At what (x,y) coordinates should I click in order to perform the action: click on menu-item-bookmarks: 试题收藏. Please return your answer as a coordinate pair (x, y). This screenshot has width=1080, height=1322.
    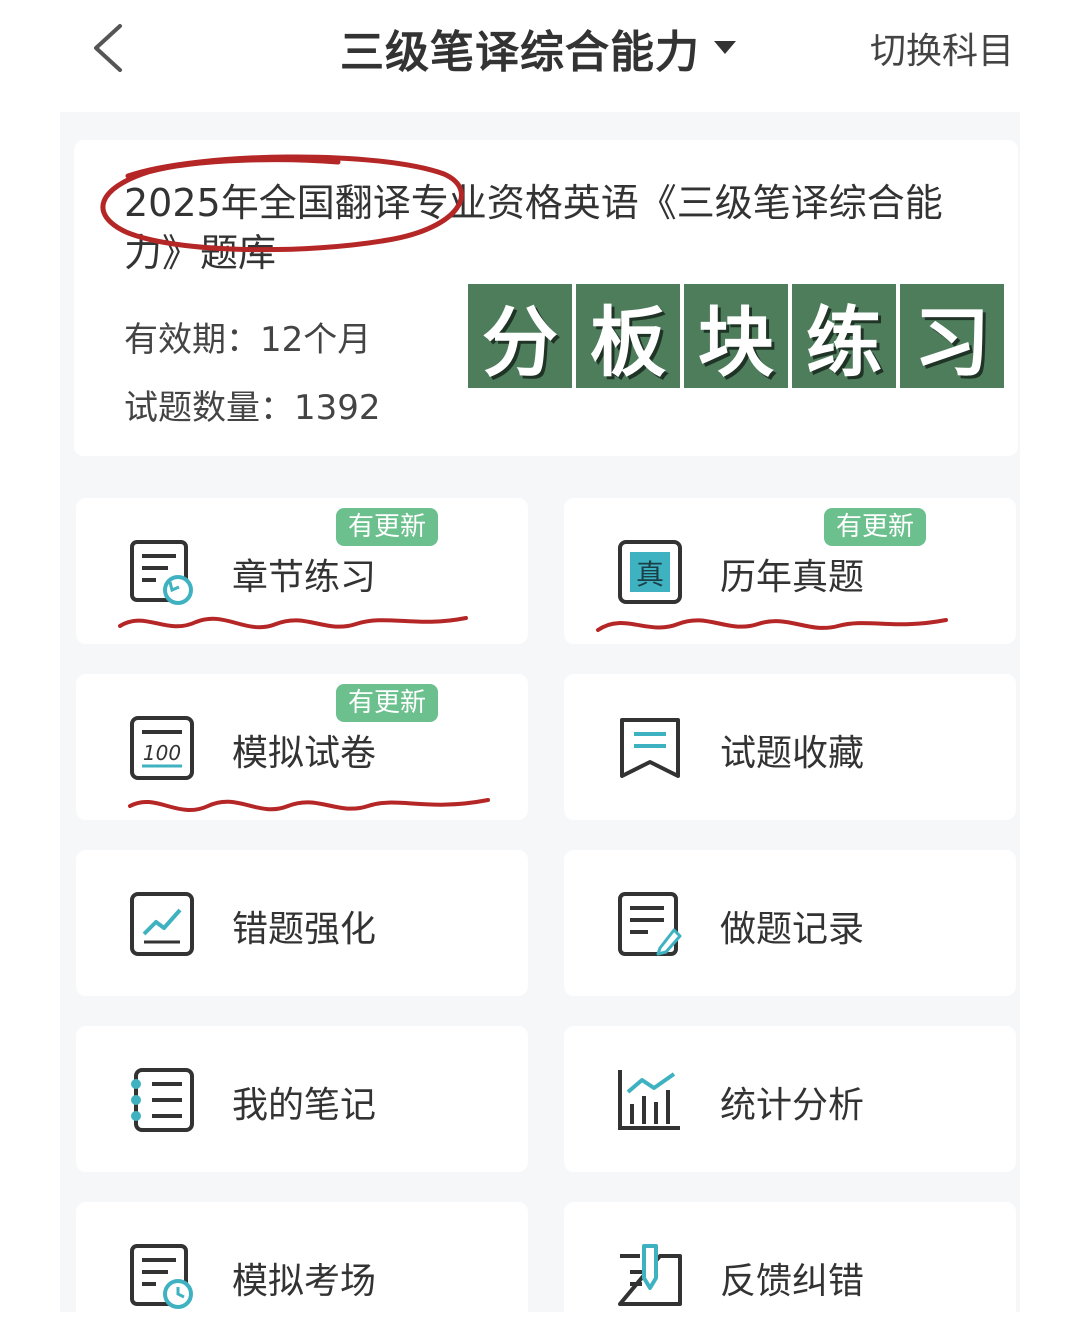
    Looking at the image, I should click on (790, 747).